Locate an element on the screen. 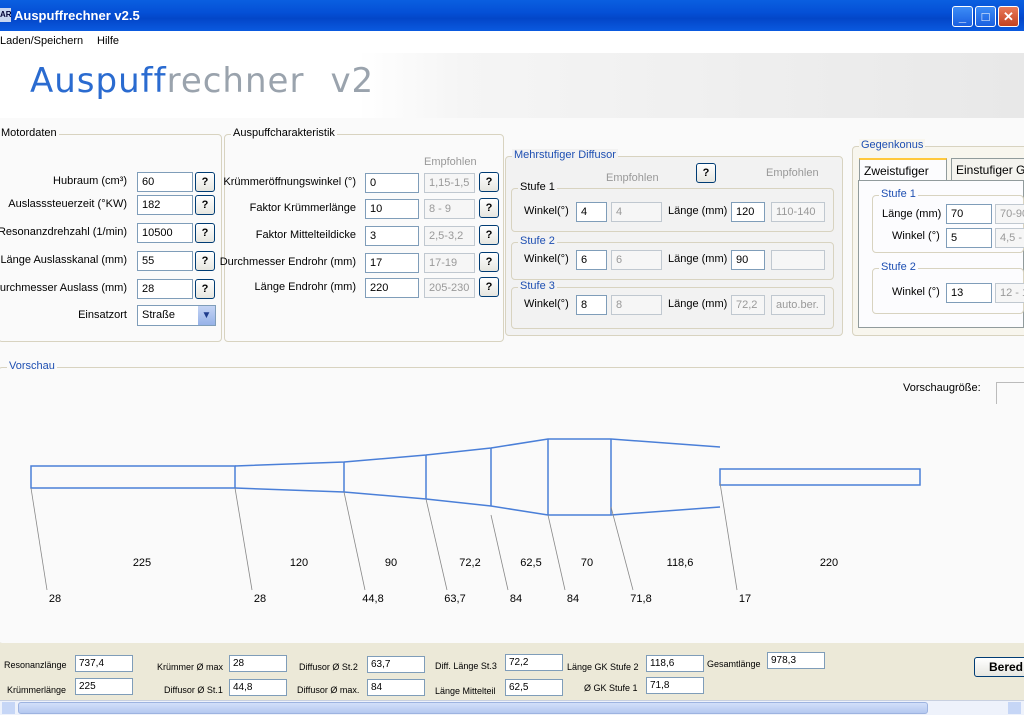 The image size is (1024, 715). motordaten-input: 55 is located at coordinates (165, 261).